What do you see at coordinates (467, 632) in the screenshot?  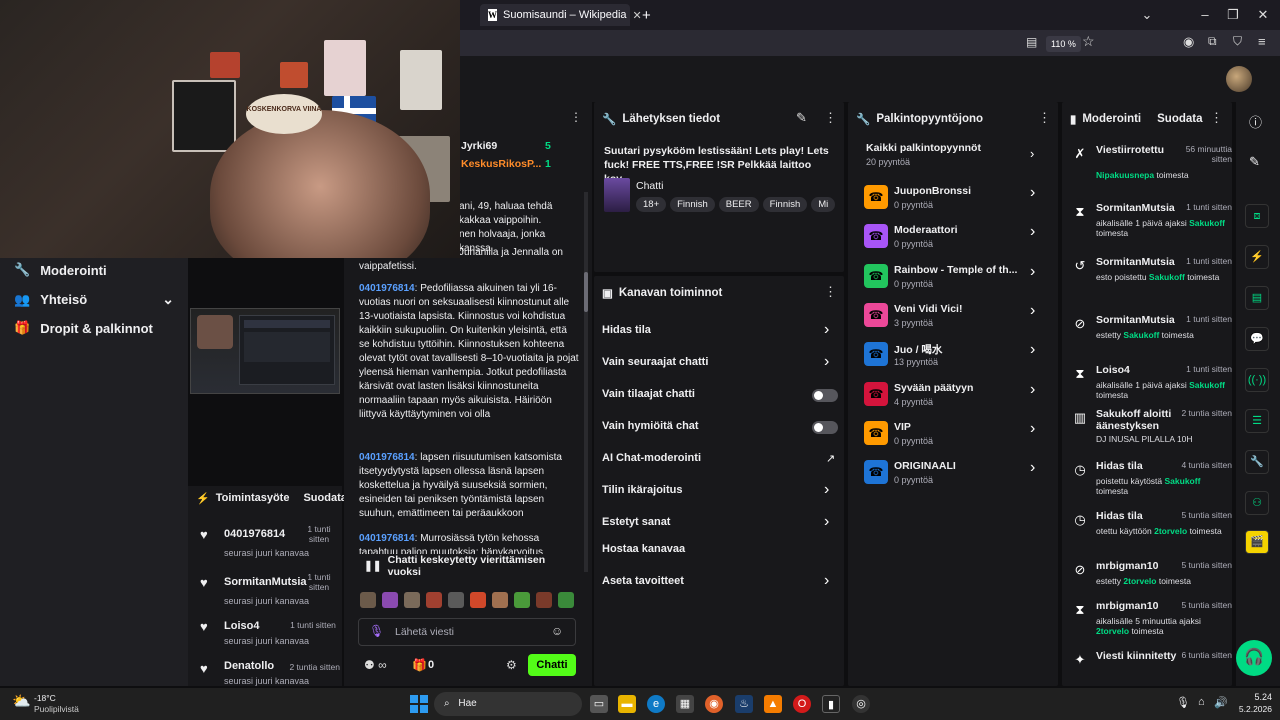 I see `chat-input: 🎙 Lähetä viesti ☺` at bounding box center [467, 632].